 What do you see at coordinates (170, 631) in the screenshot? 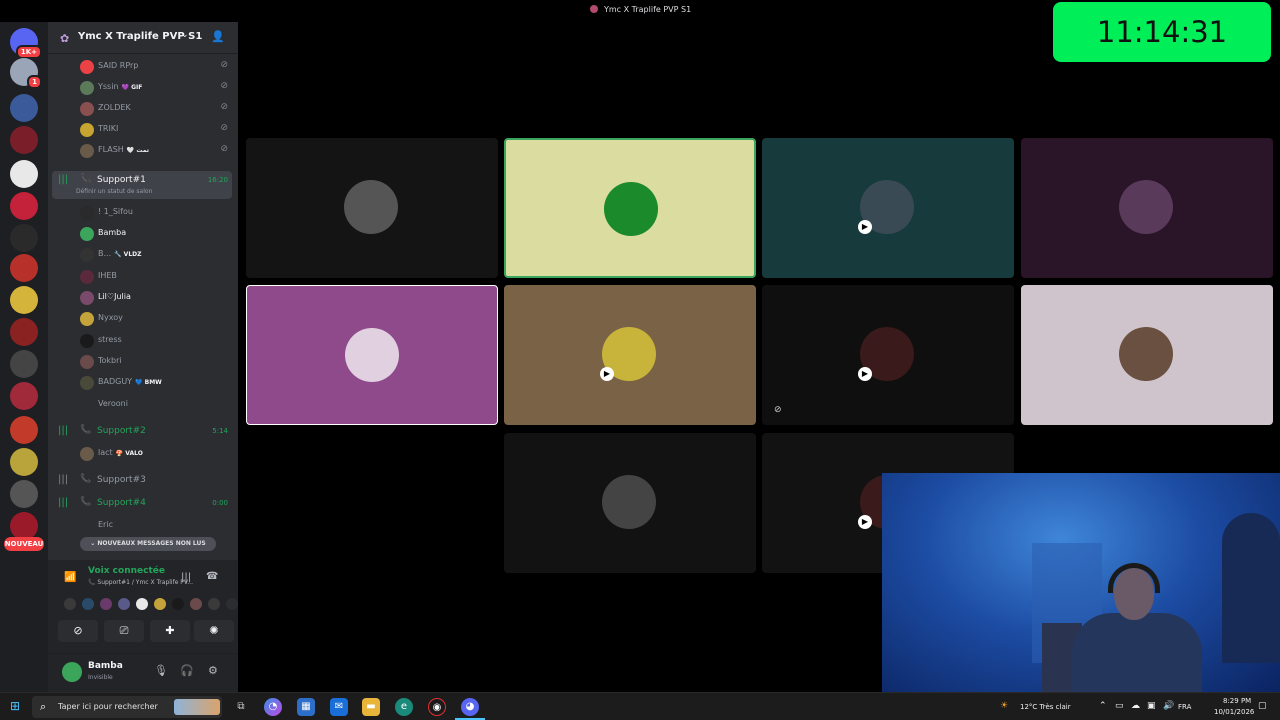
I see `activities-button: ✚` at bounding box center [170, 631].